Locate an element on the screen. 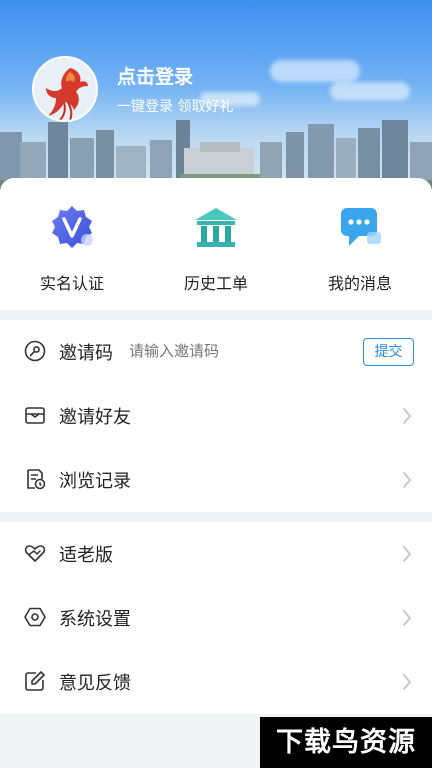 This screenshot has width=432, height=768. history-doc-icon is located at coordinates (36, 479).